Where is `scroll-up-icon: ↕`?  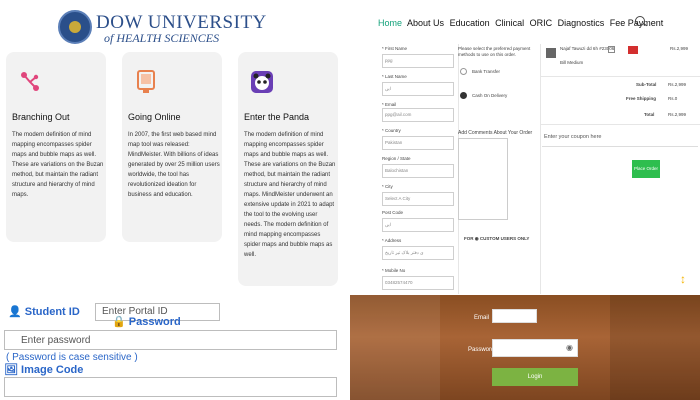 scroll-up-icon: ↕ is located at coordinates (685, 279).